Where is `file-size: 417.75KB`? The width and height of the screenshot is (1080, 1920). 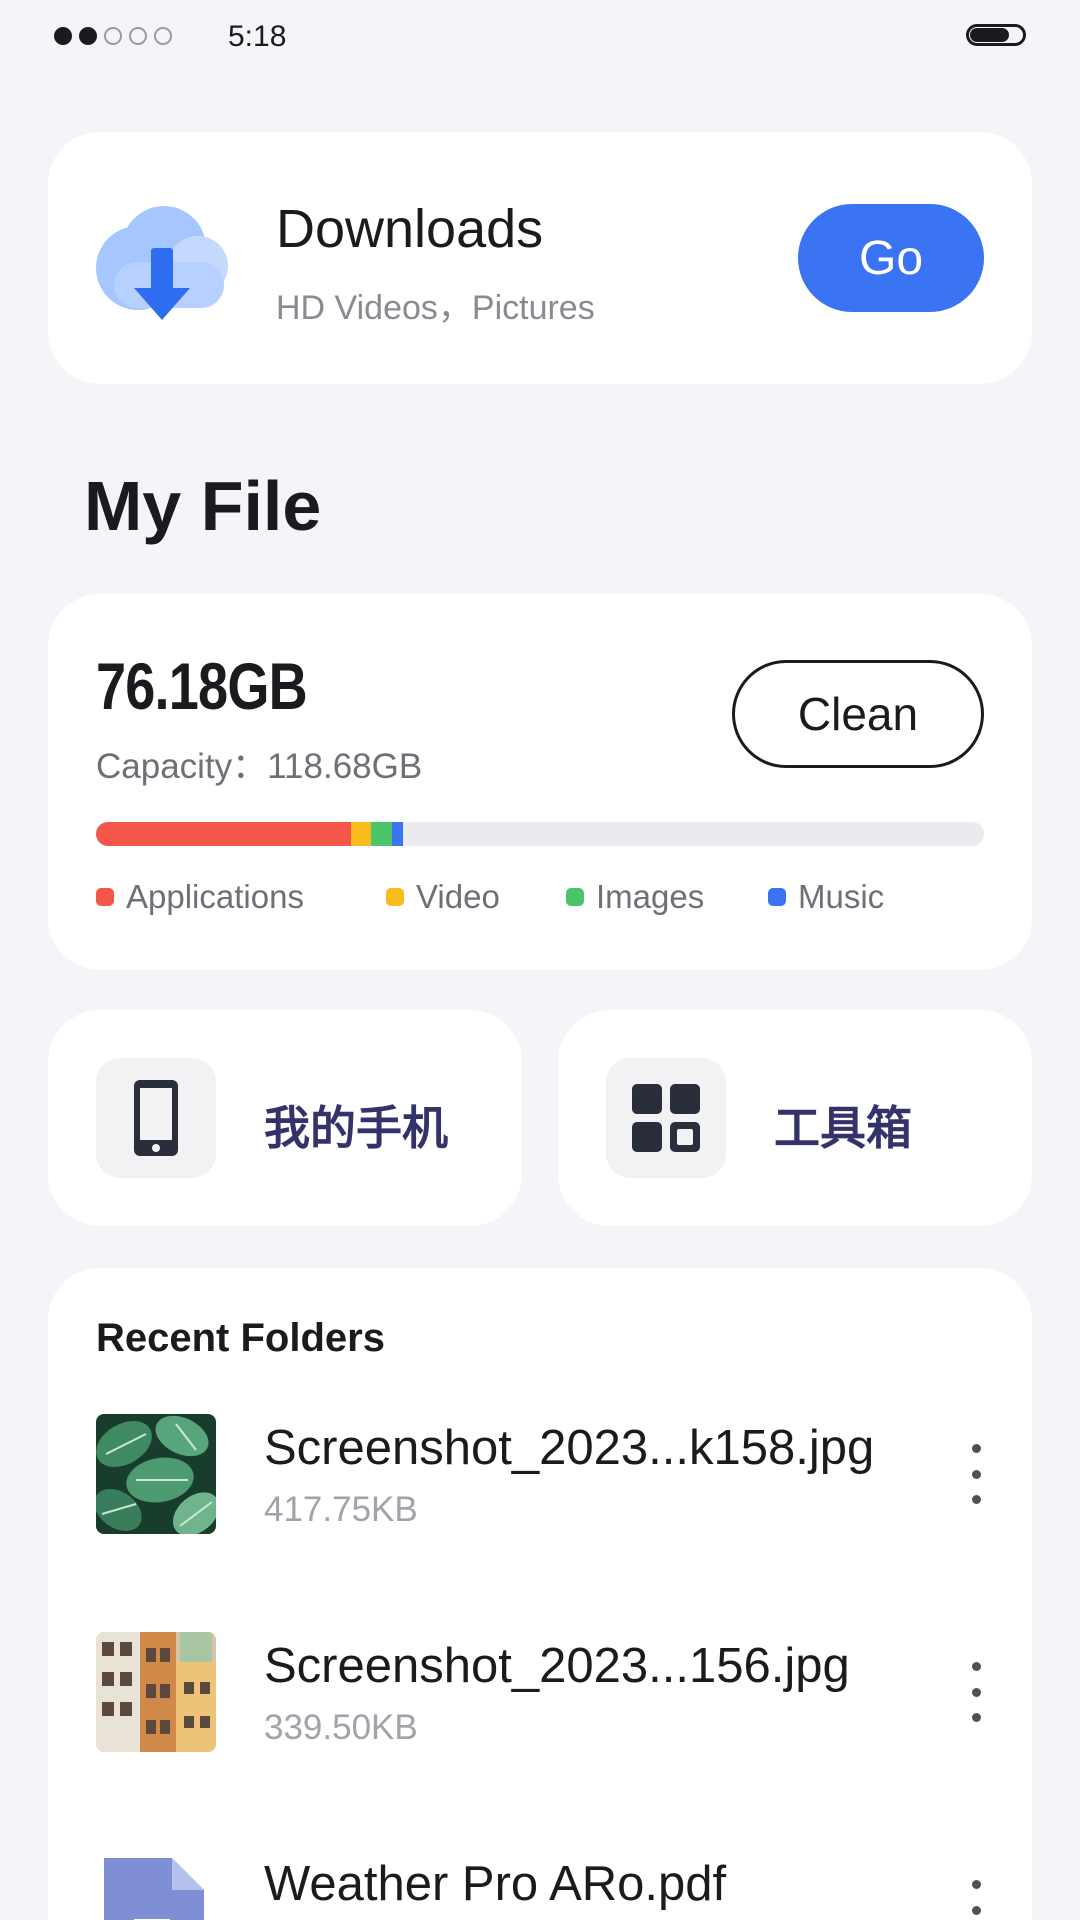
file-size: 417.75KB is located at coordinates (341, 1509).